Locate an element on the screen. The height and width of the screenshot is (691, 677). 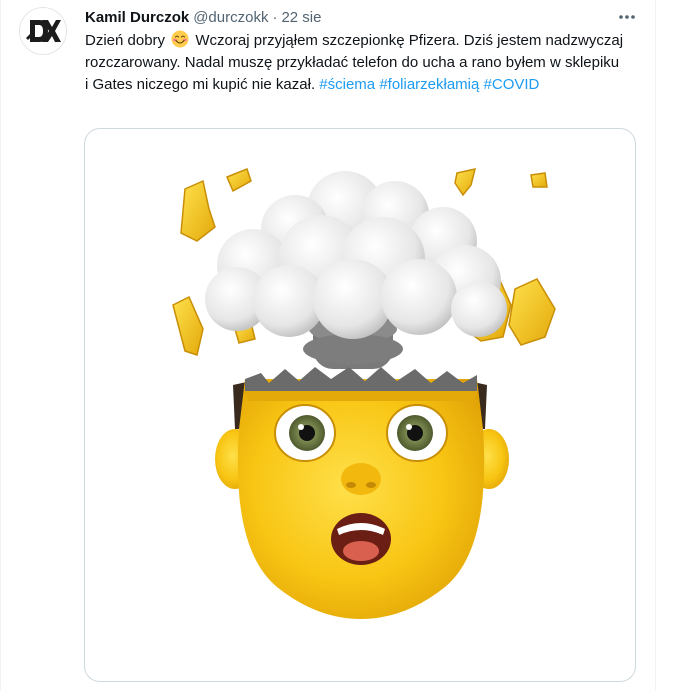
memoji-mouth is located at coordinates (361, 539).